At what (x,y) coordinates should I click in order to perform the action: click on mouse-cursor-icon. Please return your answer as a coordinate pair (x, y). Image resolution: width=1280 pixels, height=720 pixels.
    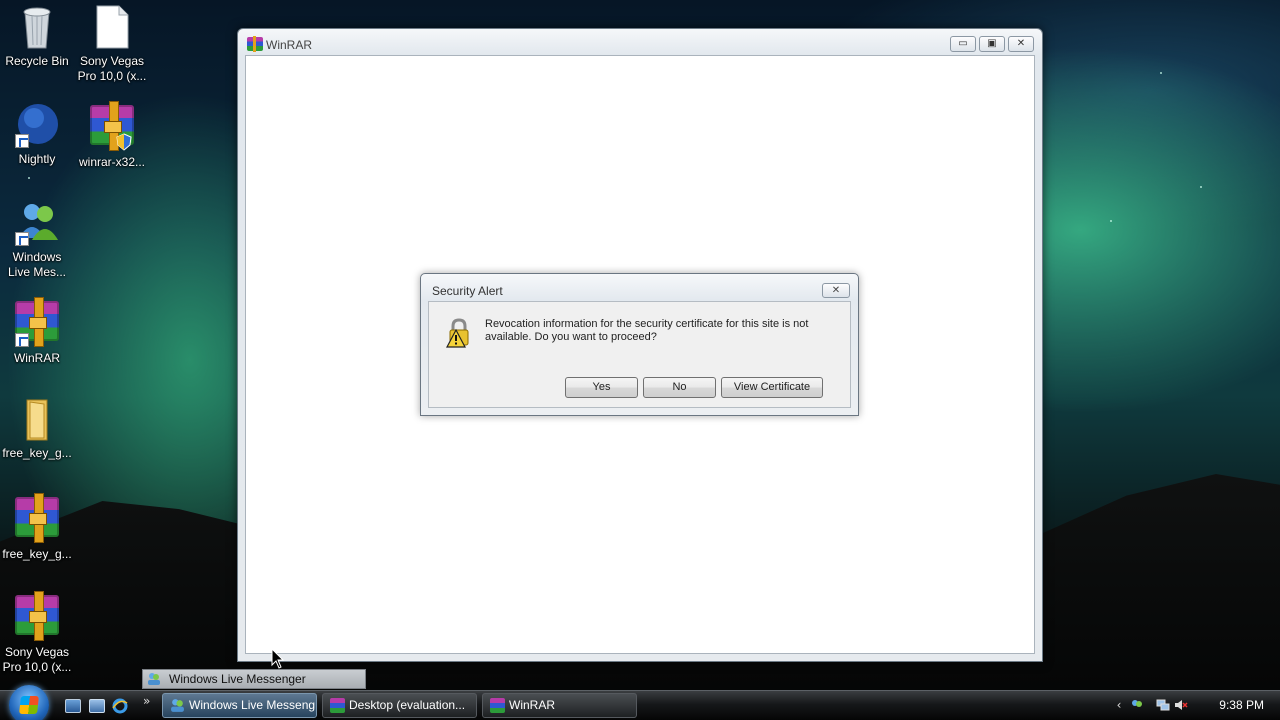
    Looking at the image, I should click on (278, 658).